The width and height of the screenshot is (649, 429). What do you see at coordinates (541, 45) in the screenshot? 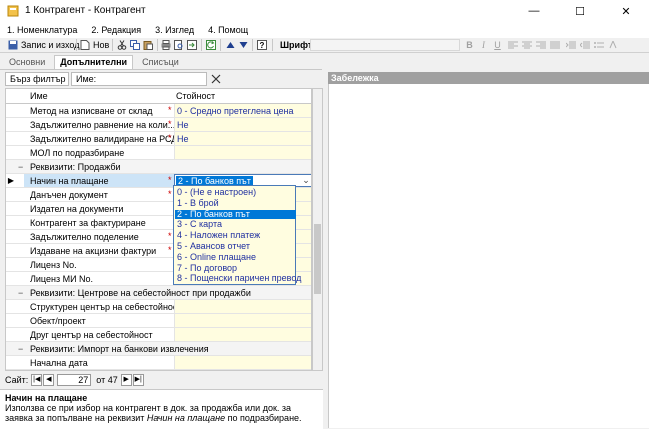
I see `align-right-icon` at bounding box center [541, 45].